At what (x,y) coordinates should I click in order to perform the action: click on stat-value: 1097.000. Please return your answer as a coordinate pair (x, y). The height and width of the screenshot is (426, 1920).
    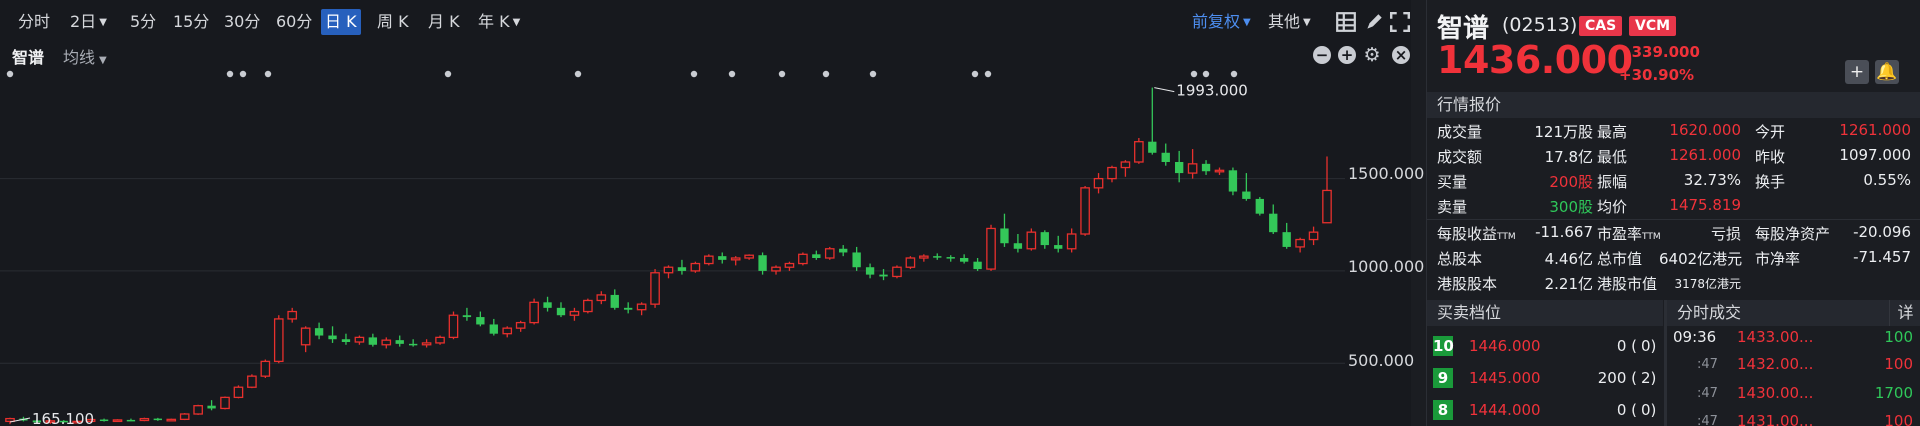
    Looking at the image, I should click on (1875, 155).